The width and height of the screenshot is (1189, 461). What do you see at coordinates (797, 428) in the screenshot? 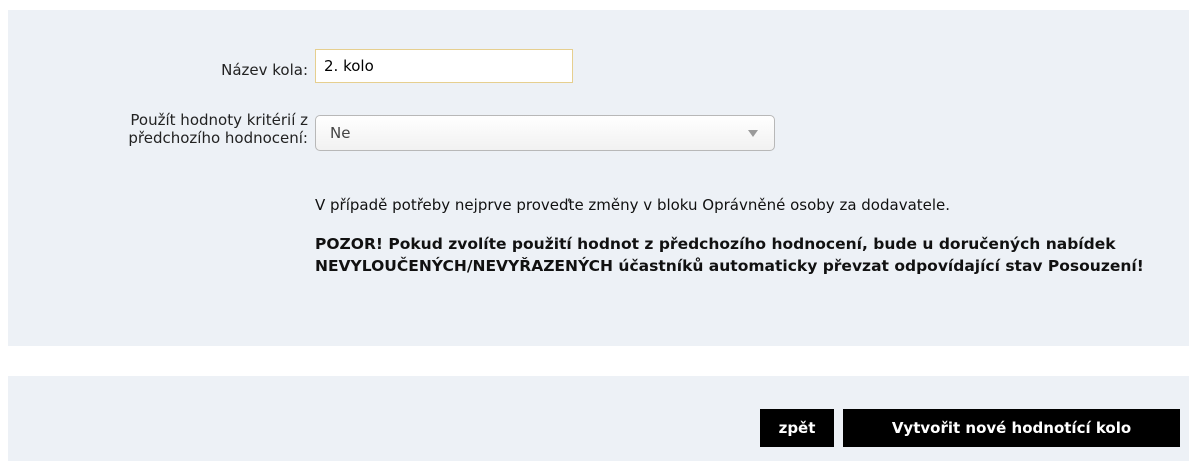
I see `back-button: zpět` at bounding box center [797, 428].